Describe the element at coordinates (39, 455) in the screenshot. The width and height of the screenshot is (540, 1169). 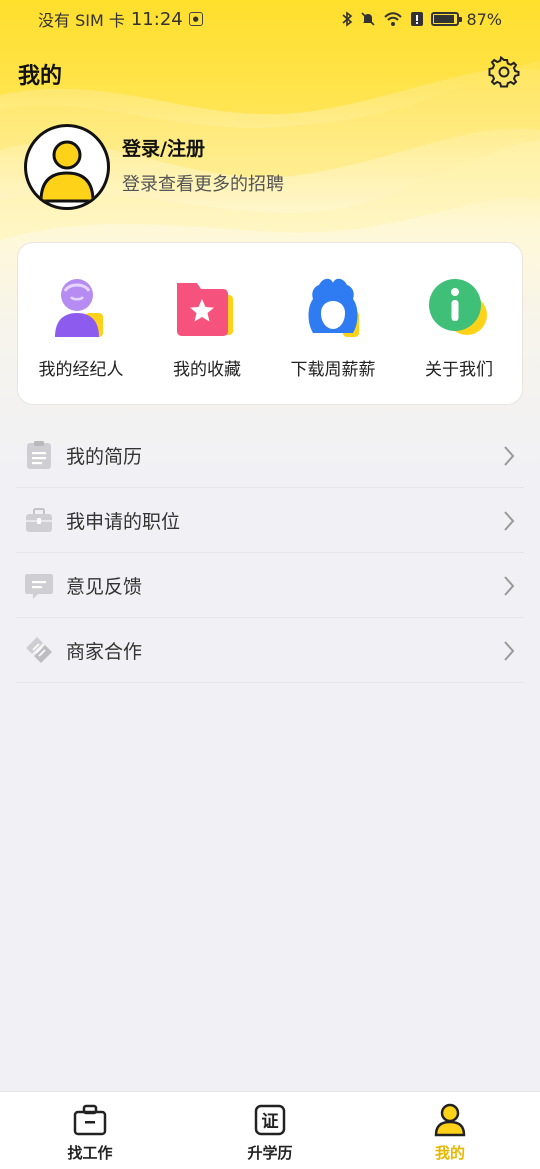
I see `clipboard-icon` at that location.